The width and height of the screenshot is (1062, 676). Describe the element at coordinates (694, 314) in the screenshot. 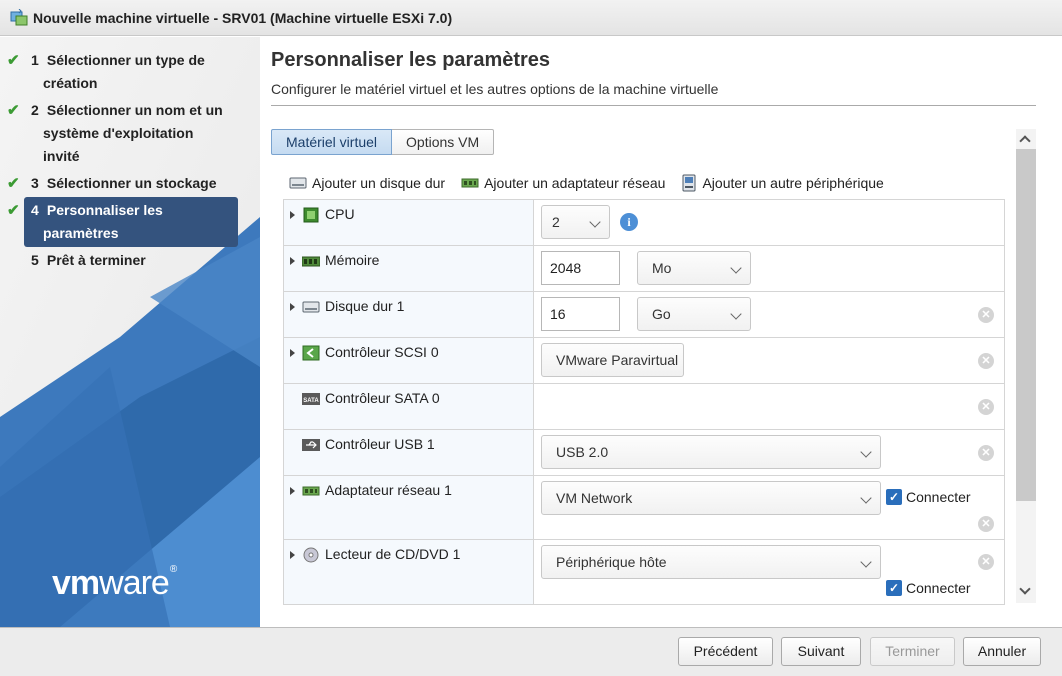

I see `disk-unit-select: Go` at that location.